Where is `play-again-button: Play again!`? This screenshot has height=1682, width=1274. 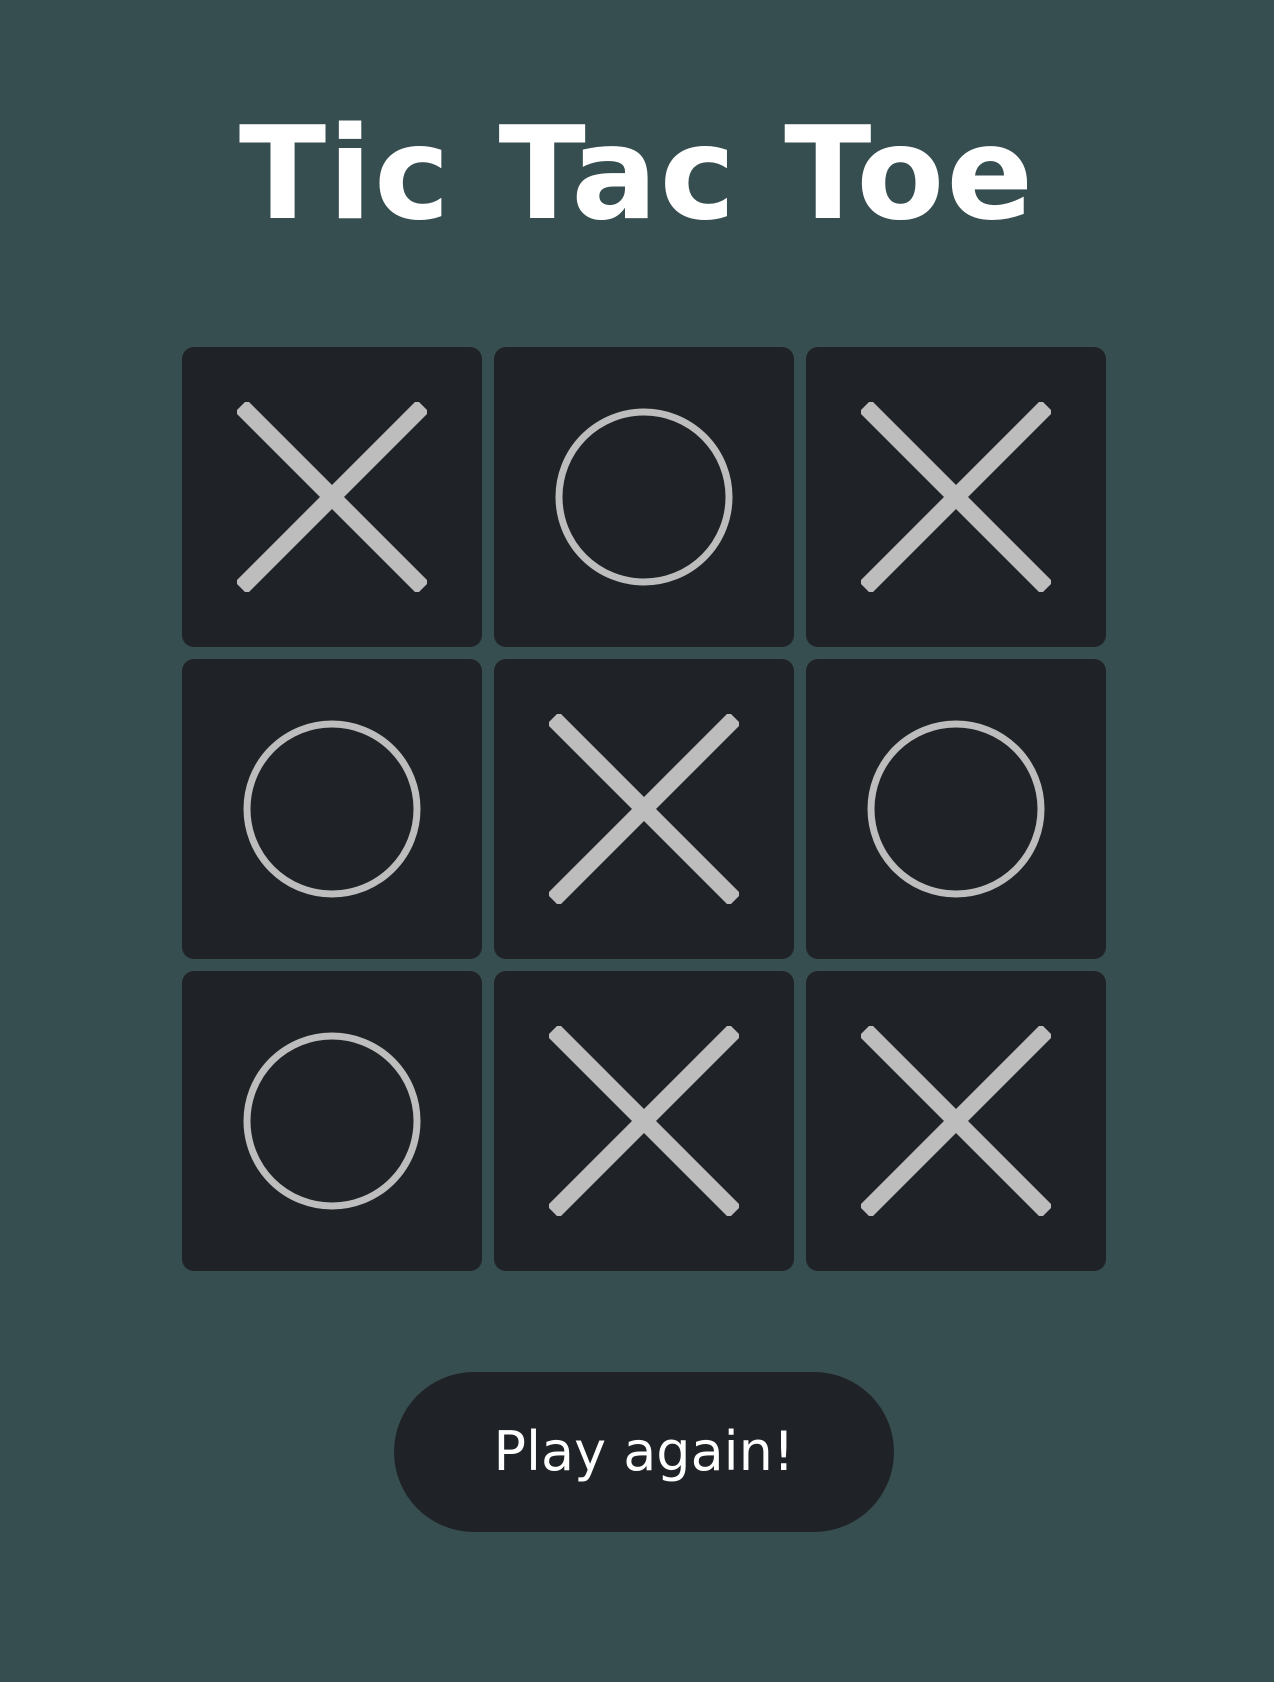 play-again-button: Play again! is located at coordinates (644, 1452).